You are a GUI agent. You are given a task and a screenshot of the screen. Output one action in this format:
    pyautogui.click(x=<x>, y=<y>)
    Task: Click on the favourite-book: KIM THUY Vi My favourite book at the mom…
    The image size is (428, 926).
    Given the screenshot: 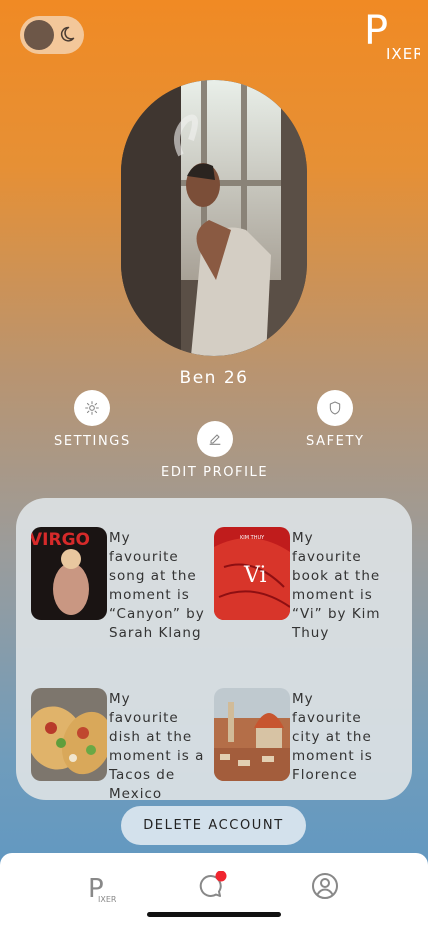 What is the action you would take?
    pyautogui.click(x=301, y=585)
    